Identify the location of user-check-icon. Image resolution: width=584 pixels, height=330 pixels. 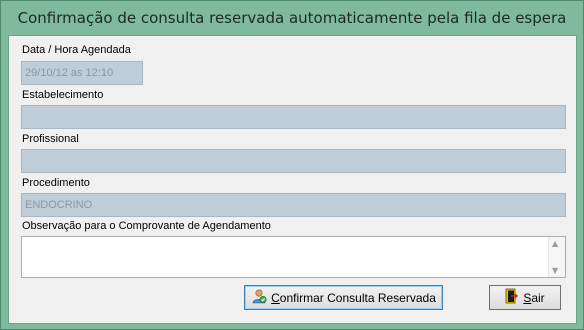
(259, 297).